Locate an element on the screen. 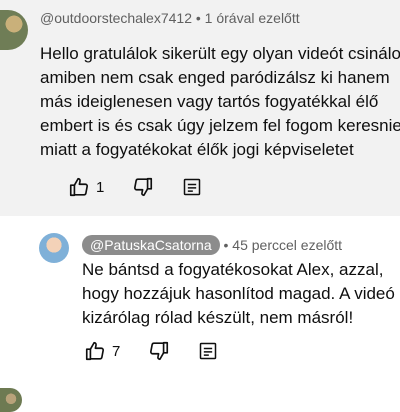 This screenshot has width=400, height=412. comment-meta: @outdoorstechalex7412 • 1 órával ezelőtt is located at coordinates (170, 18).